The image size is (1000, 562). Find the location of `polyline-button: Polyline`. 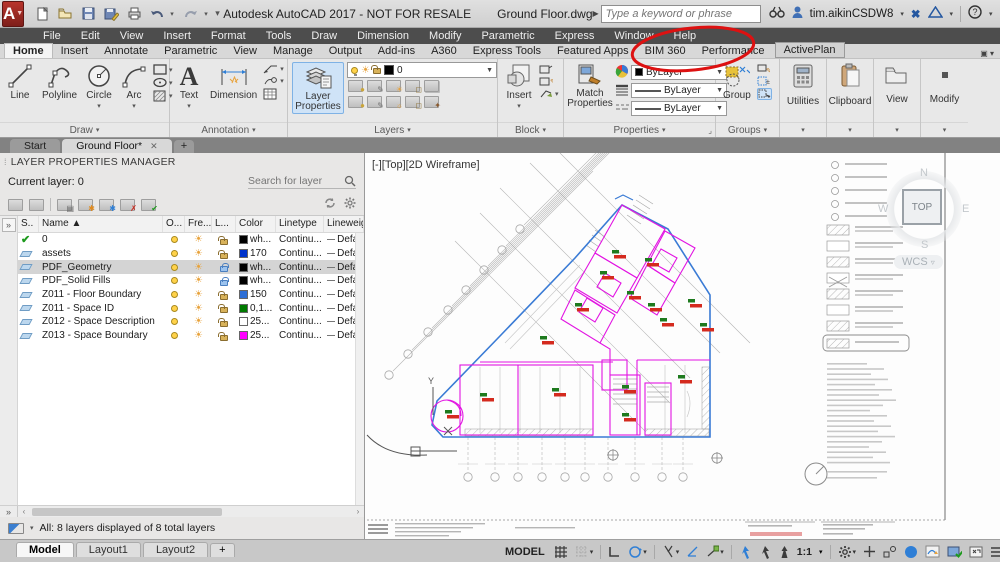

polyline-button: Polyline is located at coordinates (59, 82).